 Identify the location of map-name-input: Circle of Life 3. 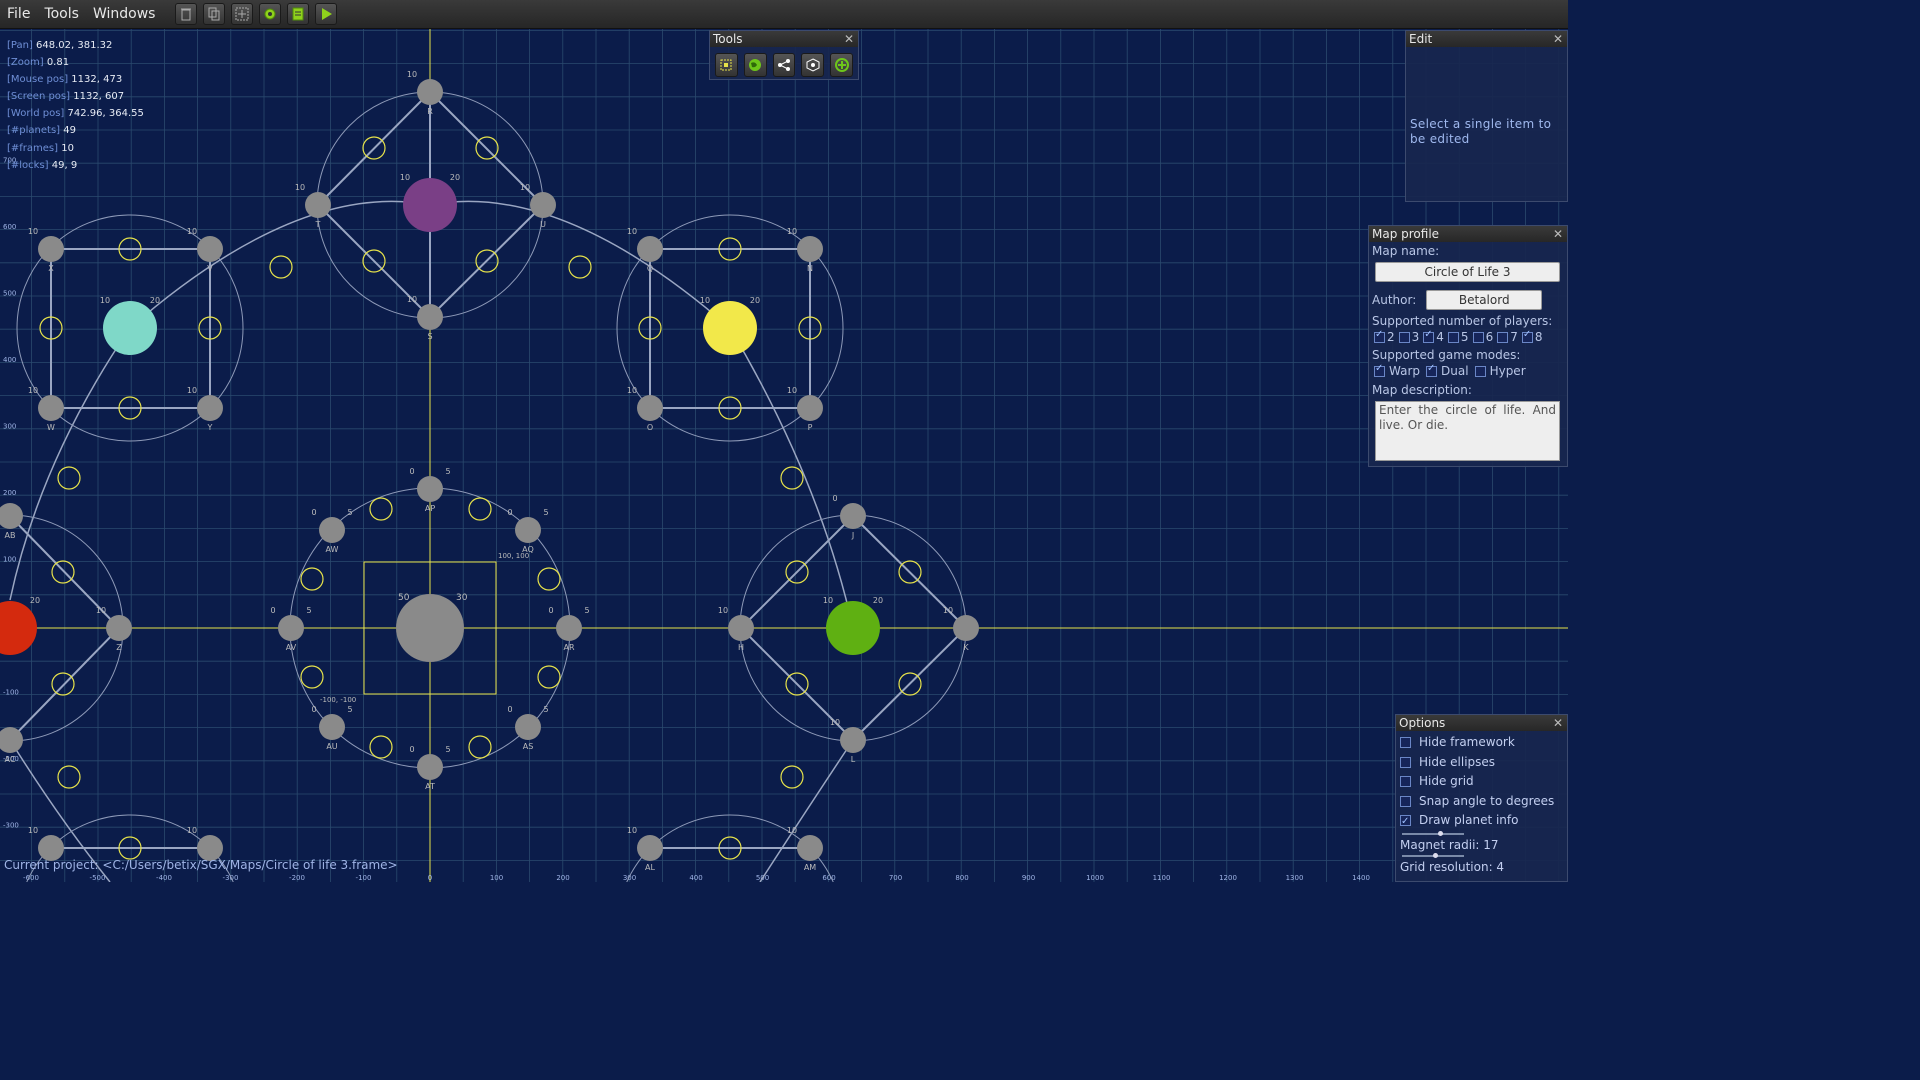
(1467, 272).